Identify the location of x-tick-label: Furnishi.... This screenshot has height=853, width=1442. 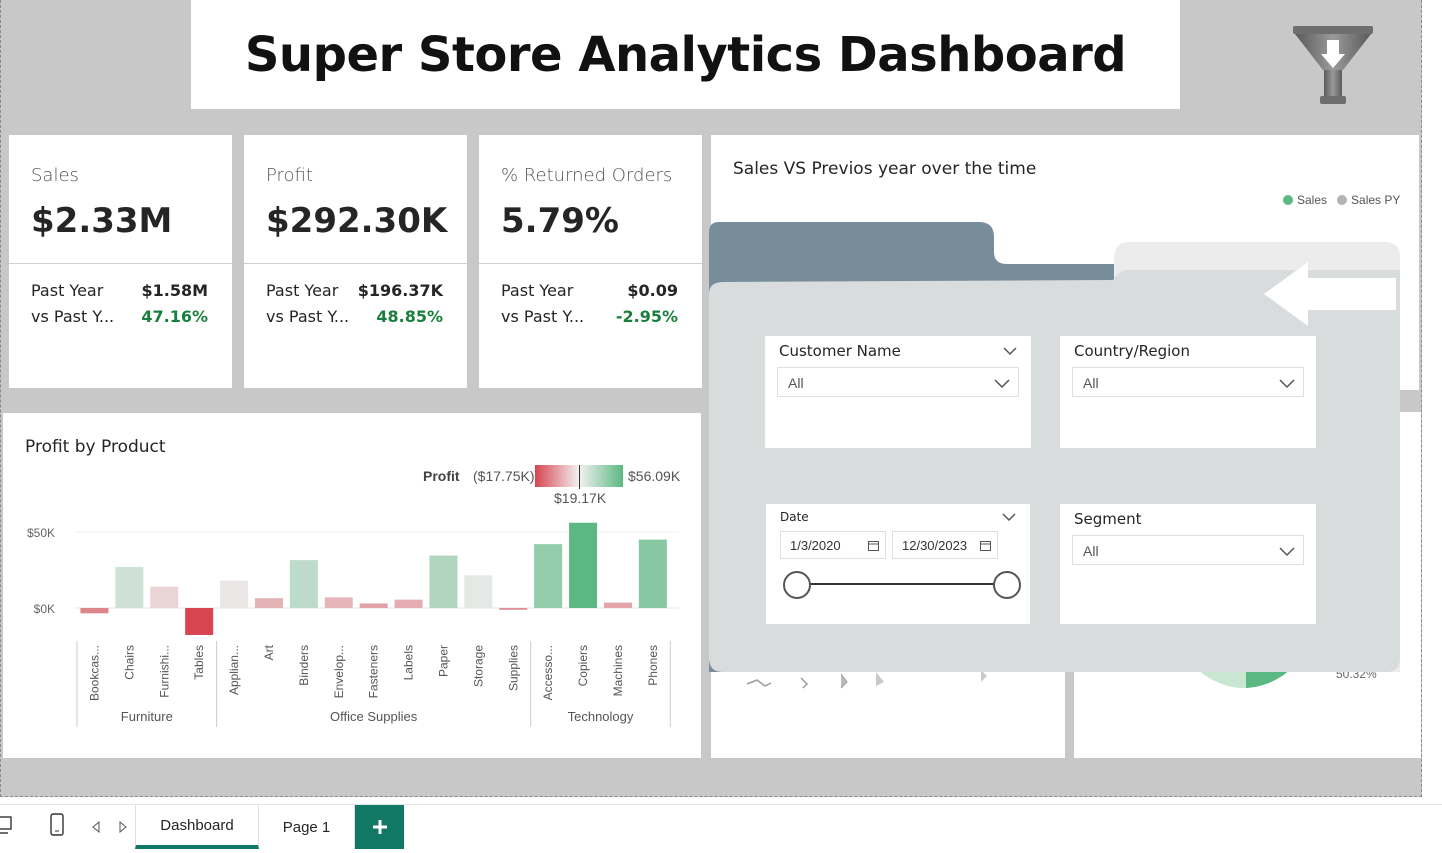
(164, 671).